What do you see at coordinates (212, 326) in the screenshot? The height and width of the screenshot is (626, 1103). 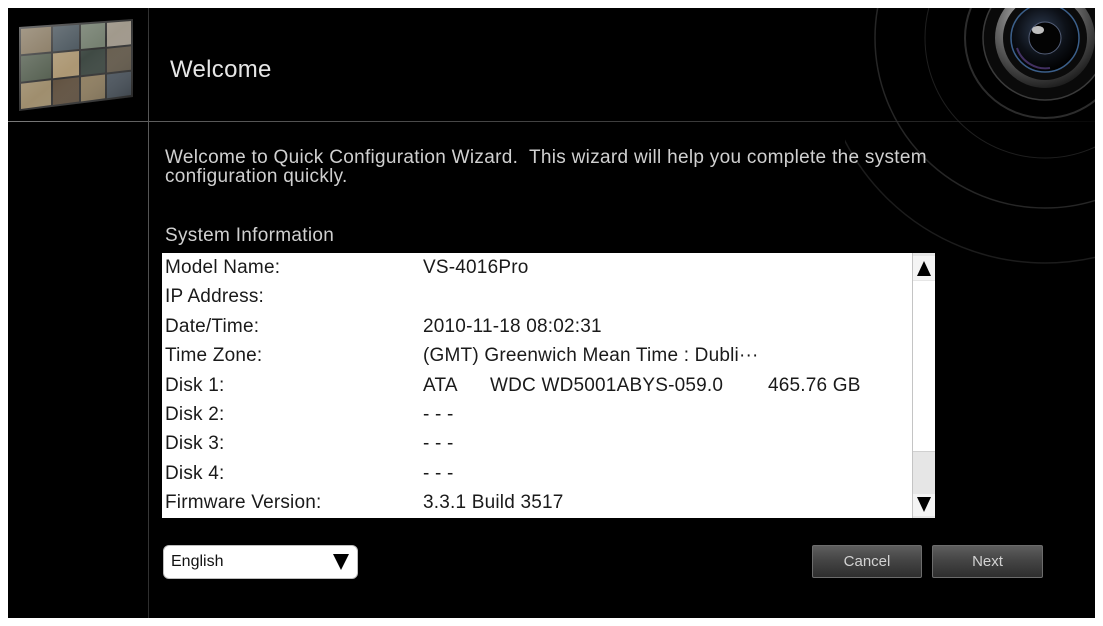 I see `info-label: Date/Time:` at bounding box center [212, 326].